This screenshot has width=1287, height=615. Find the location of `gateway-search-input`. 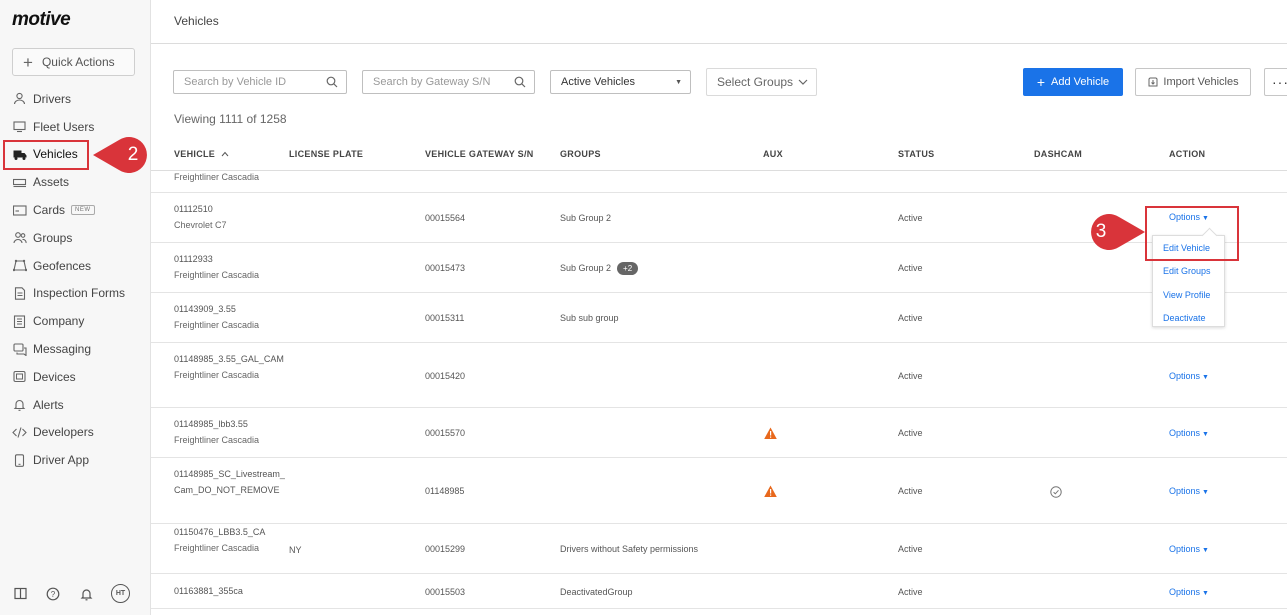

gateway-search-input is located at coordinates (433, 82).